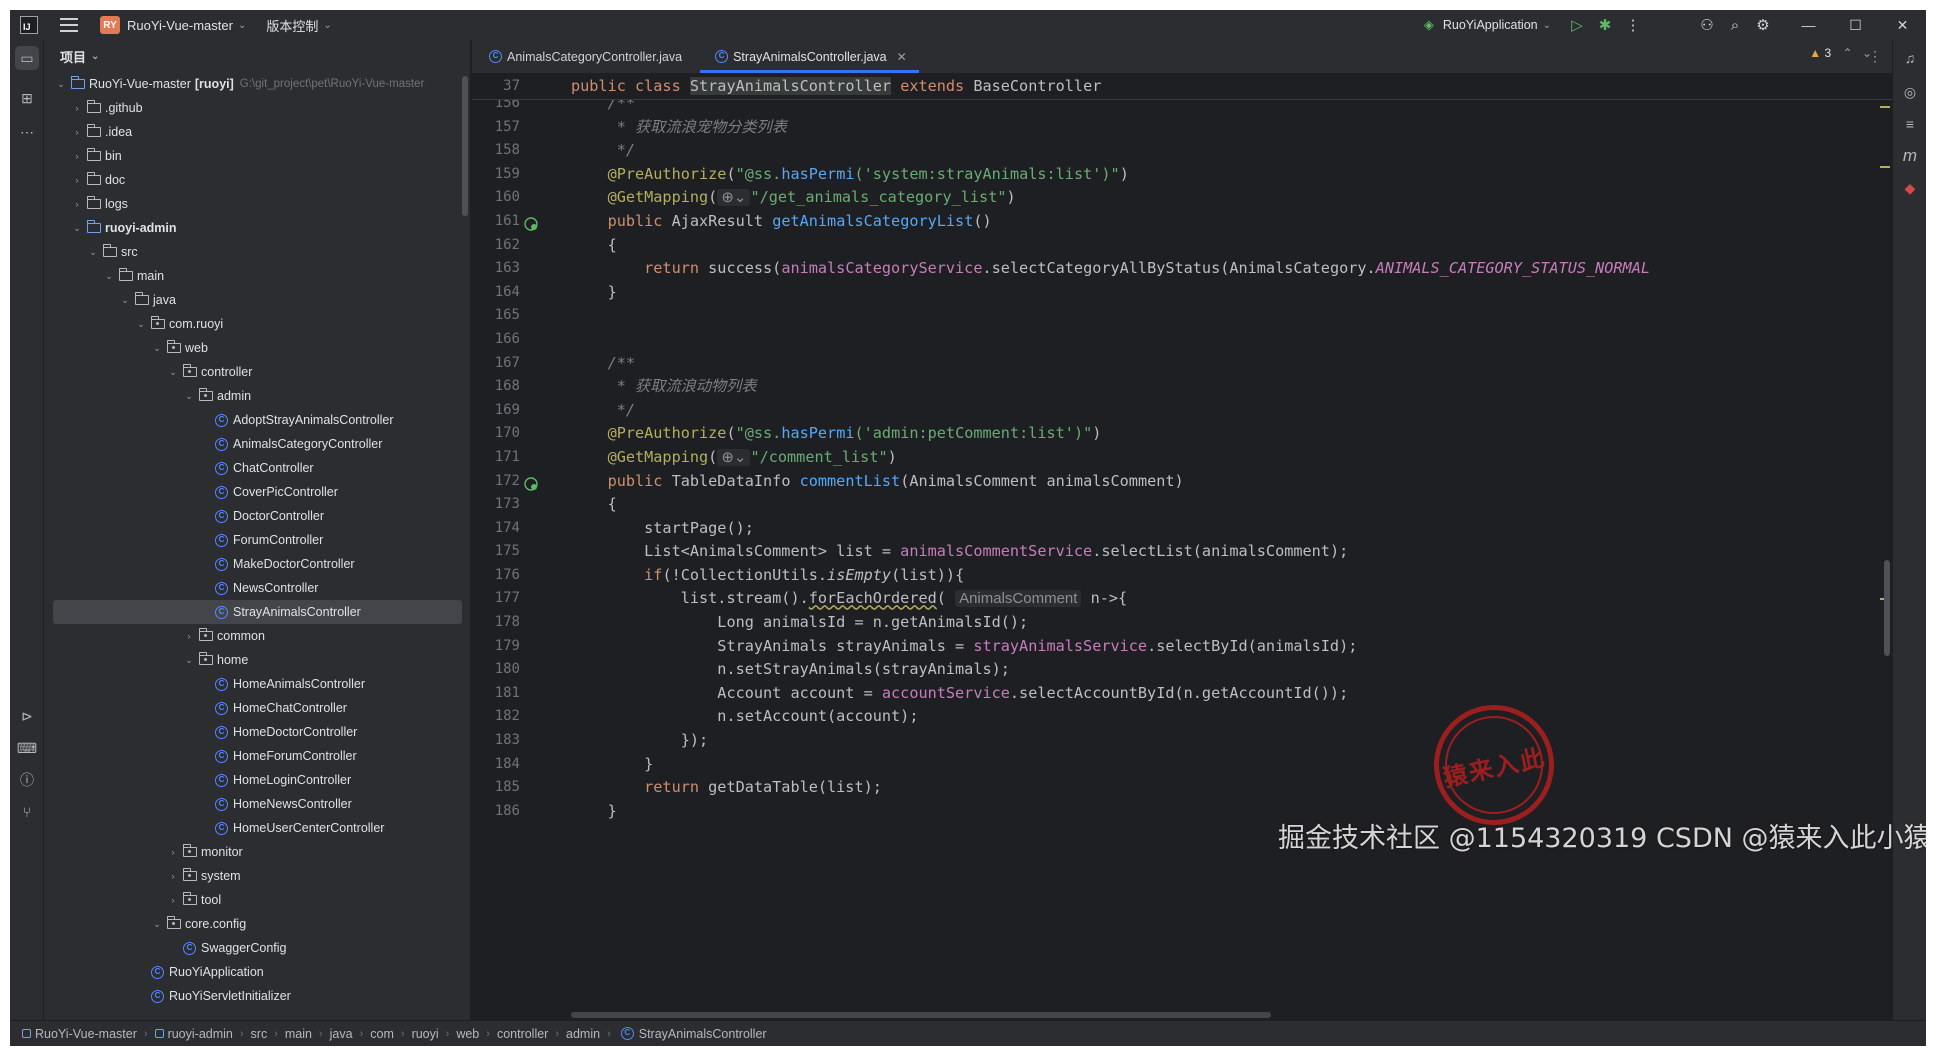 The width and height of the screenshot is (1936, 1056). Describe the element at coordinates (27, 58) in the screenshot. I see `project-folder-icon: ▭` at that location.